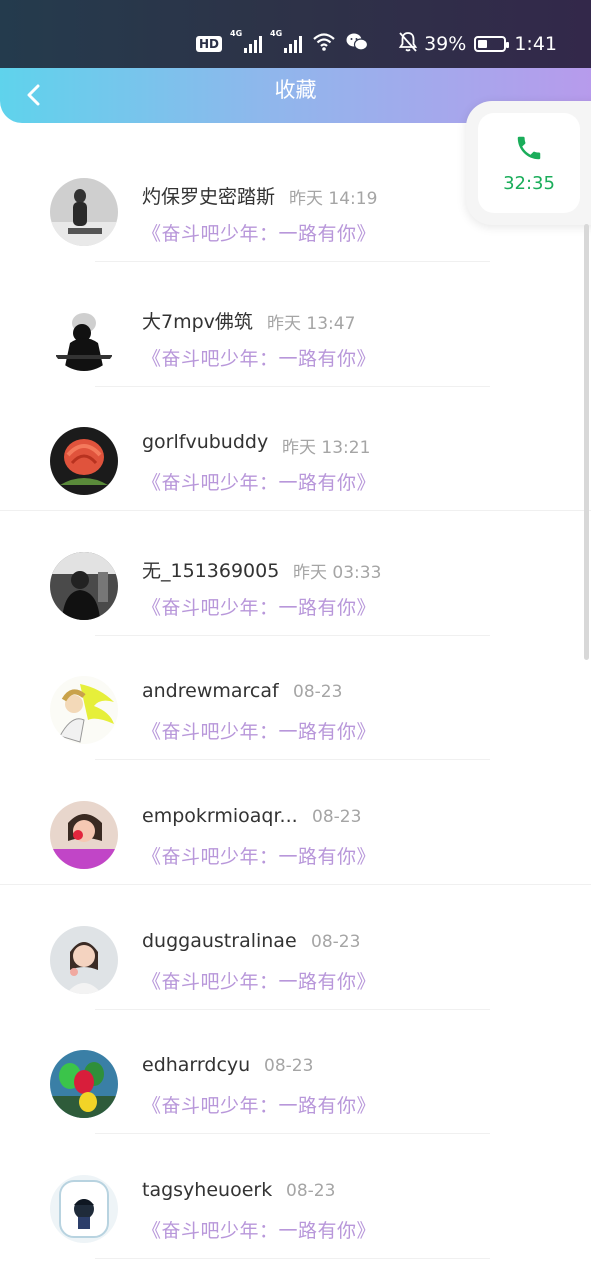 The width and height of the screenshot is (591, 1280). Describe the element at coordinates (357, 44) in the screenshot. I see `wechat-icon` at that location.